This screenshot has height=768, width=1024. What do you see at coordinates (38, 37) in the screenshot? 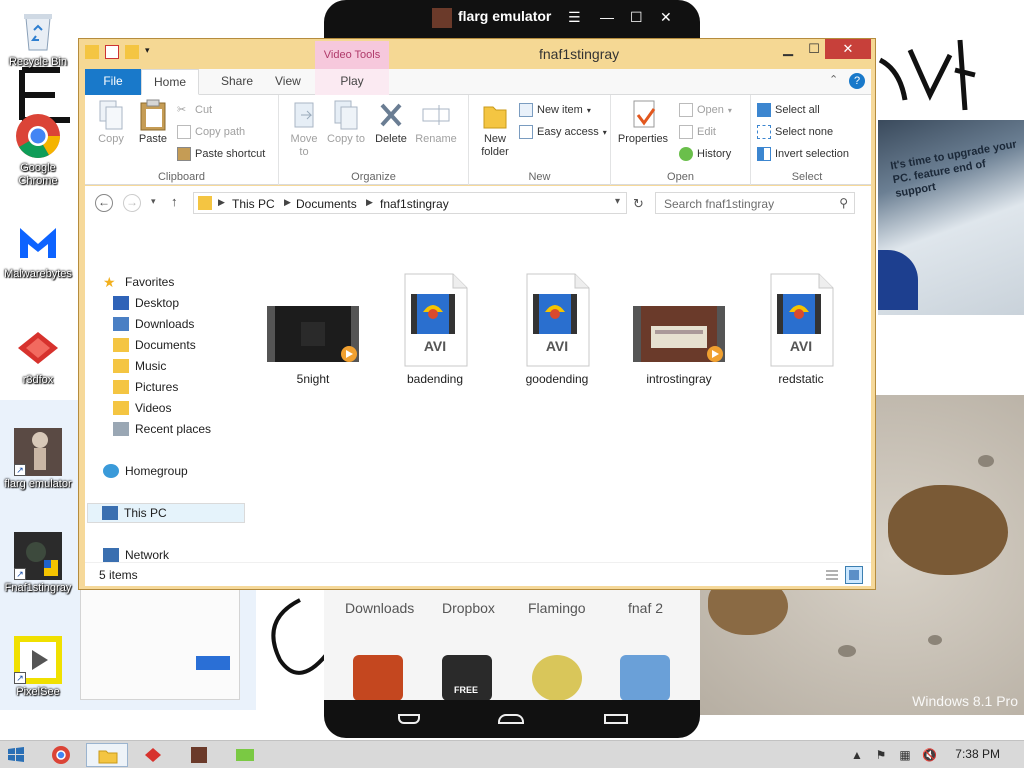
I see `desktop-icon-recycle-bin: Recycle Bin` at bounding box center [38, 37].